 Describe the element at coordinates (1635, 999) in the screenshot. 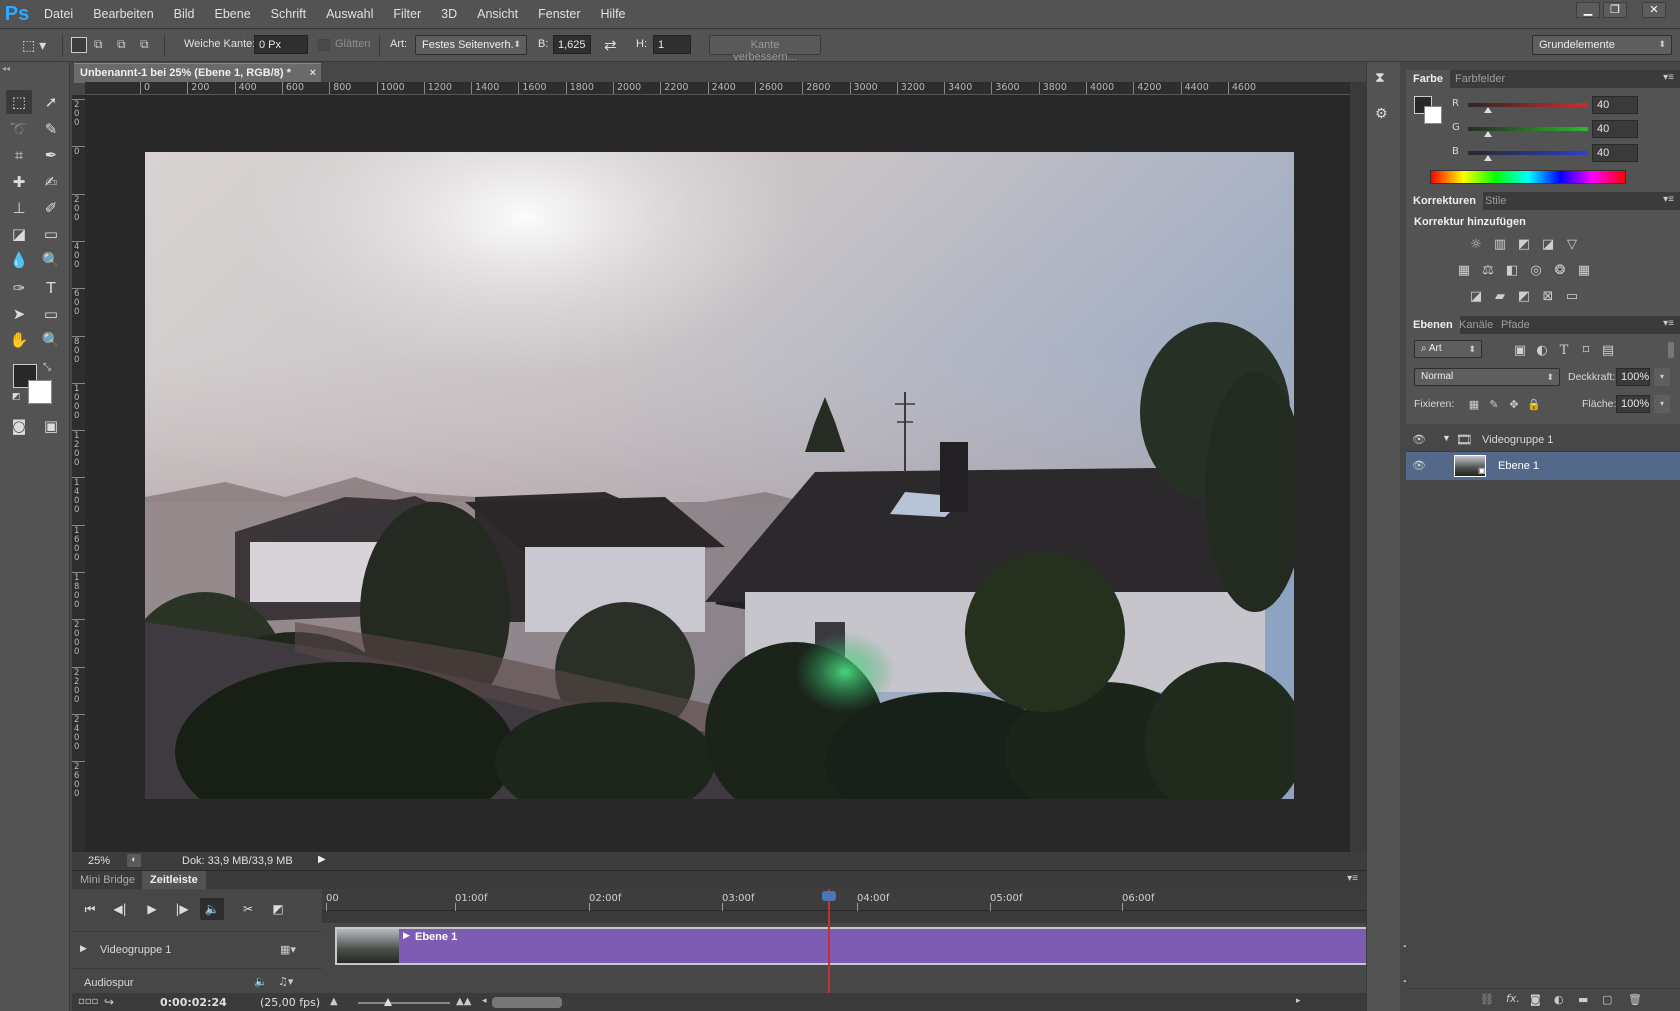

I see `delete-layer-icon: 🗑` at that location.